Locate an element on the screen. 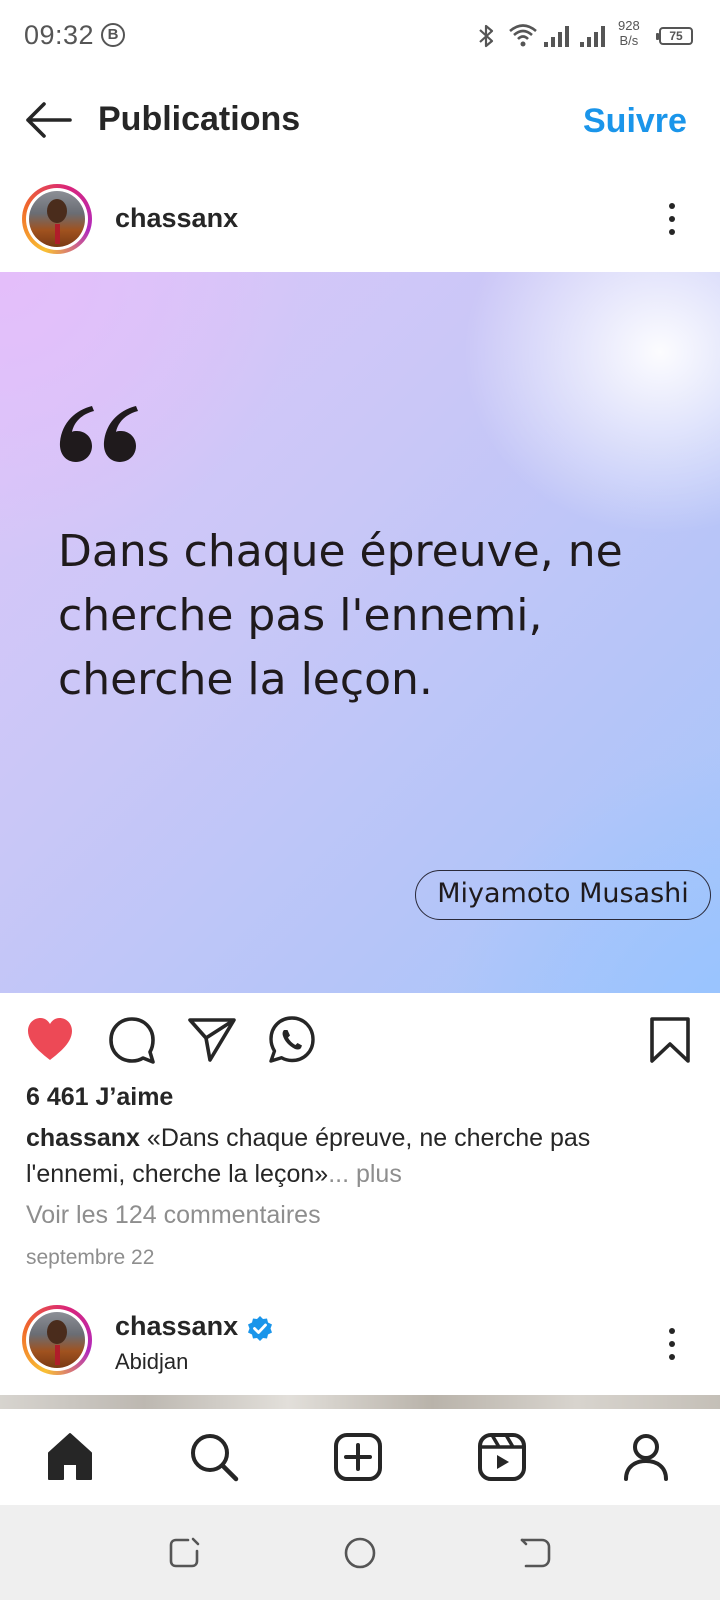 This screenshot has width=720, height=1600. create-icon is located at coordinates (358, 1457).